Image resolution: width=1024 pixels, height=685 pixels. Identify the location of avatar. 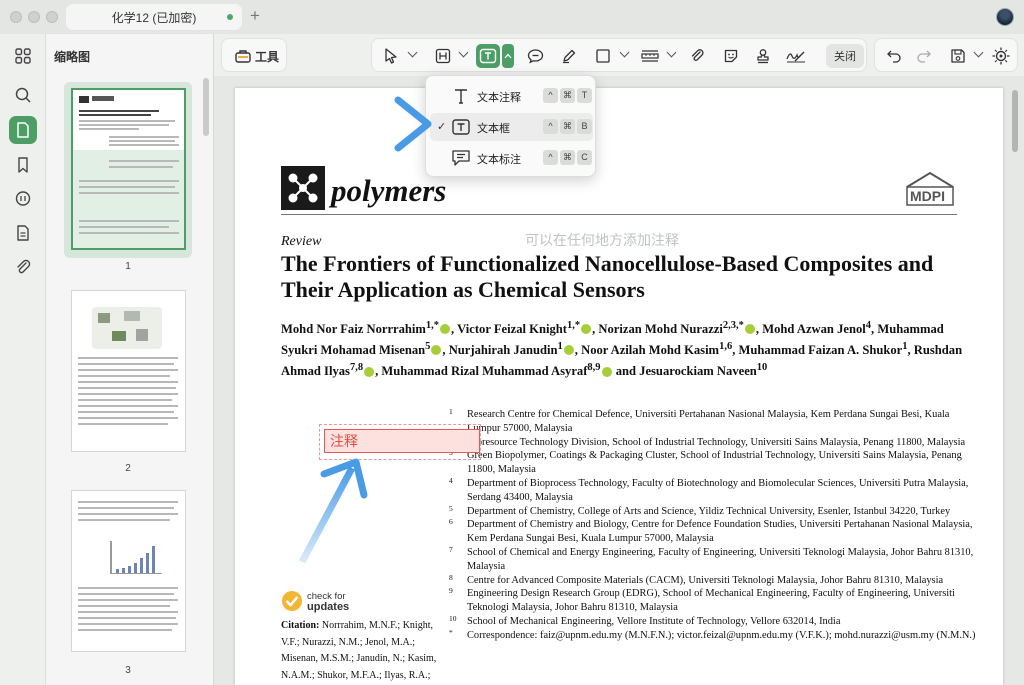
(1005, 17).